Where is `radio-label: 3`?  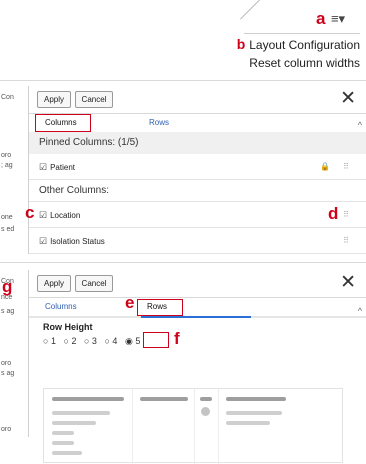
radio-label: 3 is located at coordinates (94, 341).